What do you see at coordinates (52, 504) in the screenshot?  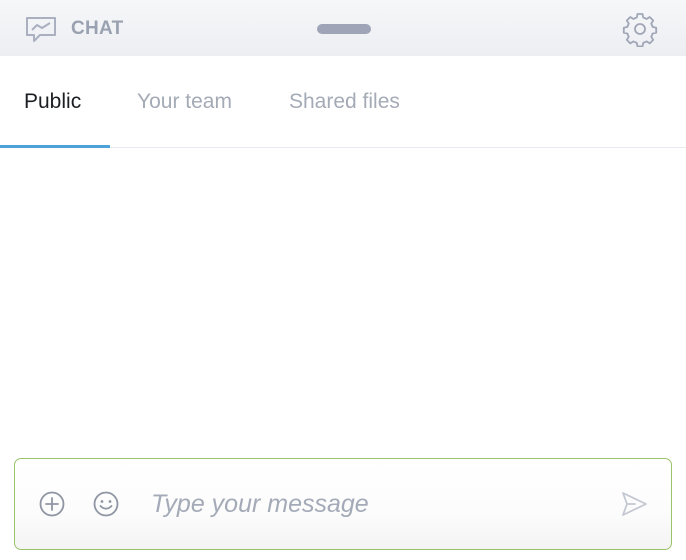 I see `plus-circle-icon` at bounding box center [52, 504].